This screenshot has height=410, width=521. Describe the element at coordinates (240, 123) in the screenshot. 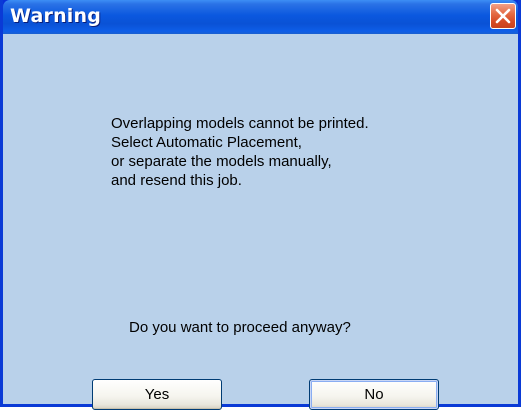

I see `message-line: Overlapping models cannot be printed.` at that location.